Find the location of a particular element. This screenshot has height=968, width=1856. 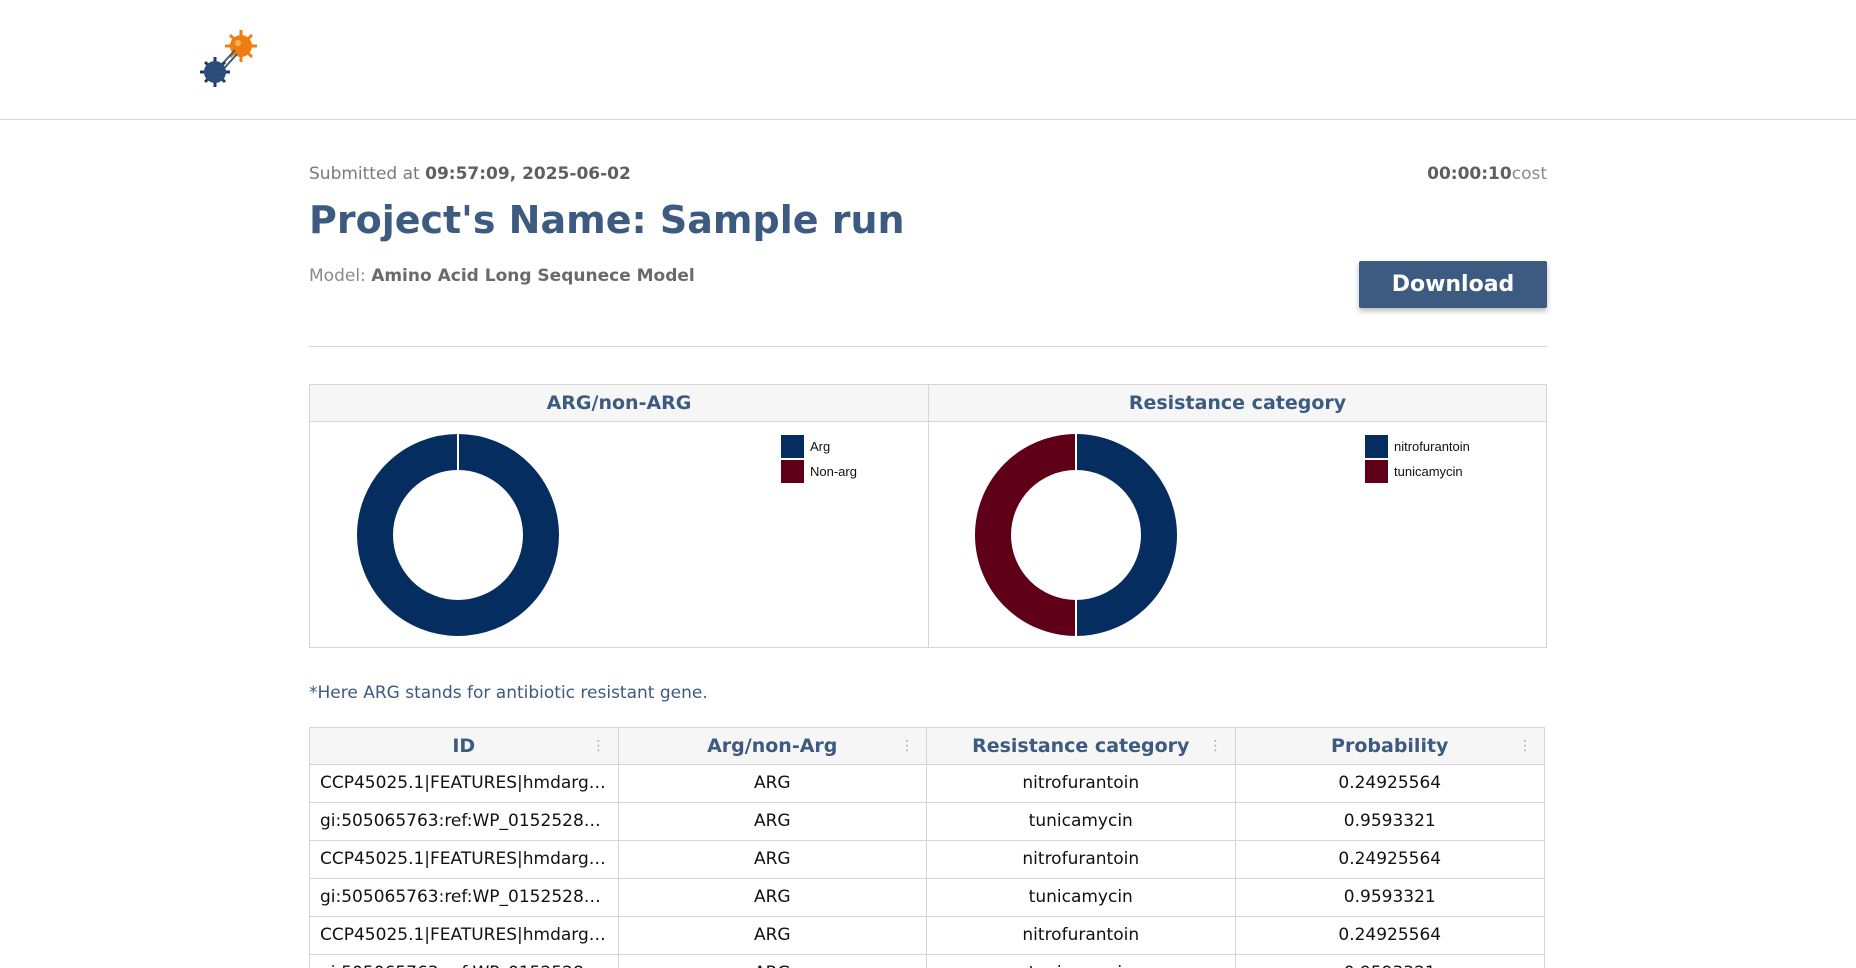

elapsed-cost: 00:00:10cost is located at coordinates (1487, 174).